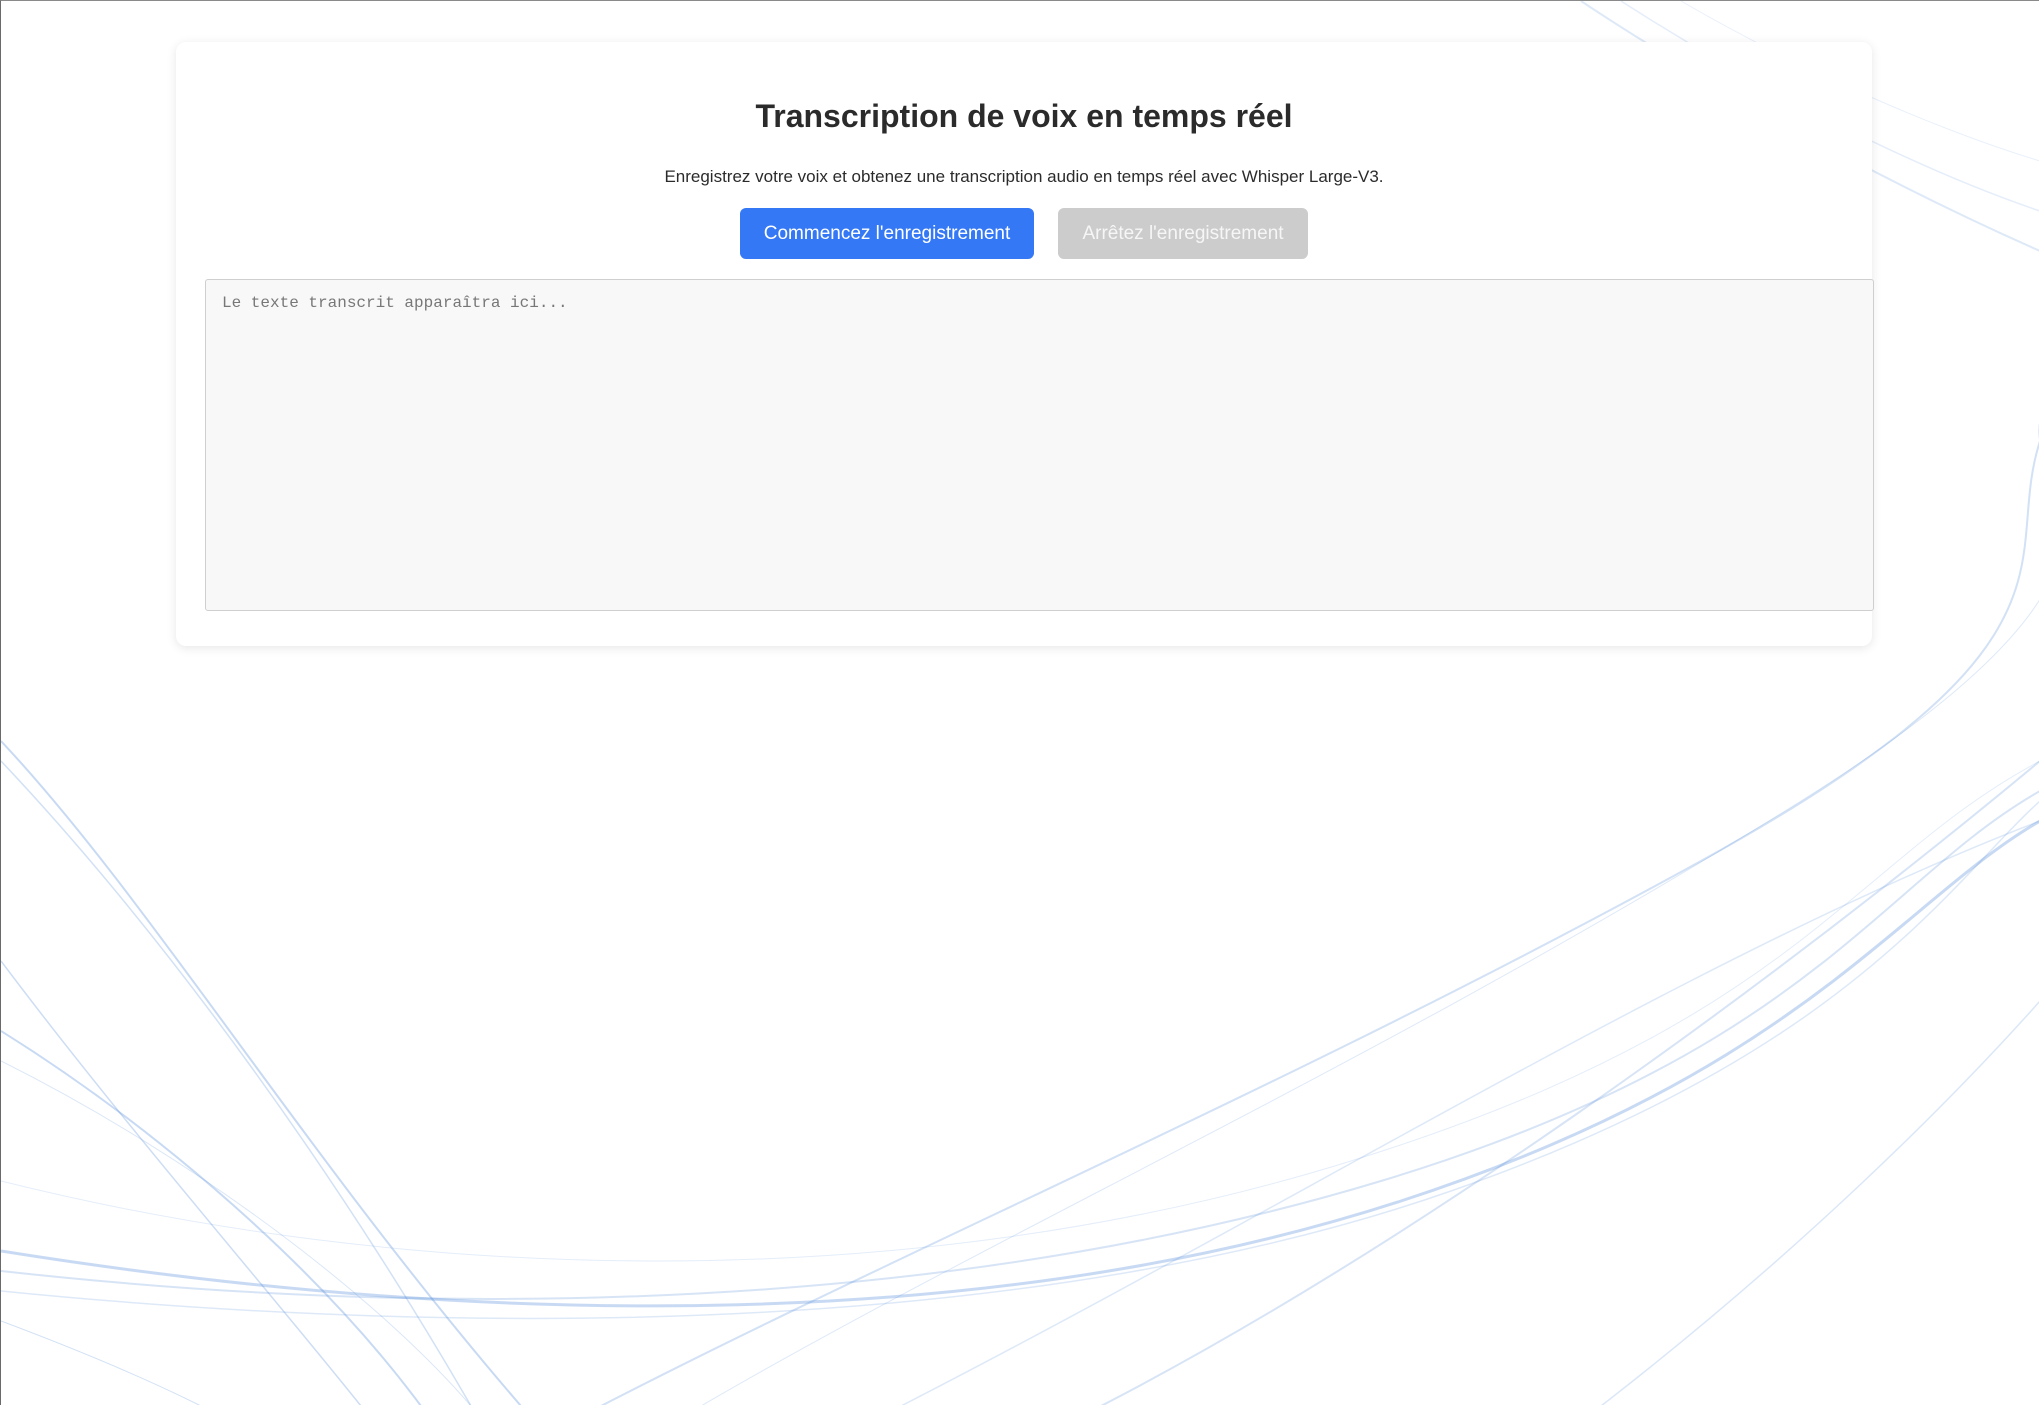 This screenshot has width=2039, height=1405. Describe the element at coordinates (1024, 116) in the screenshot. I see `page-title: Transcription de voix en temps réel` at that location.